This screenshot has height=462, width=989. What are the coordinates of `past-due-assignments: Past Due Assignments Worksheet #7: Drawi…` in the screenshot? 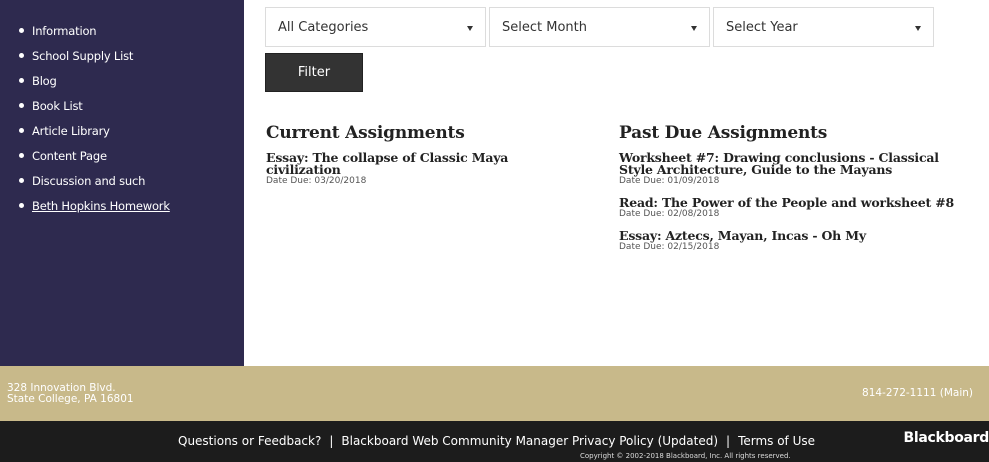 It's located at (789, 193).